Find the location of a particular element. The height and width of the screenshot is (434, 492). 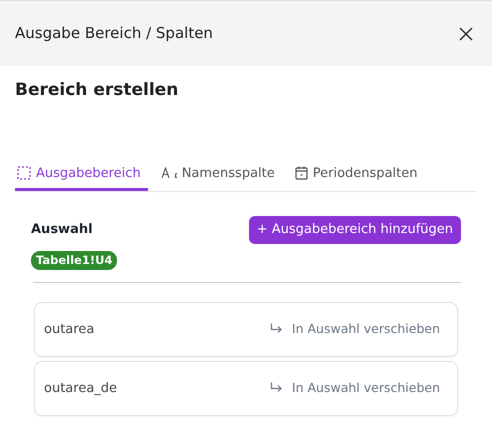

font-icon is located at coordinates (168, 173).